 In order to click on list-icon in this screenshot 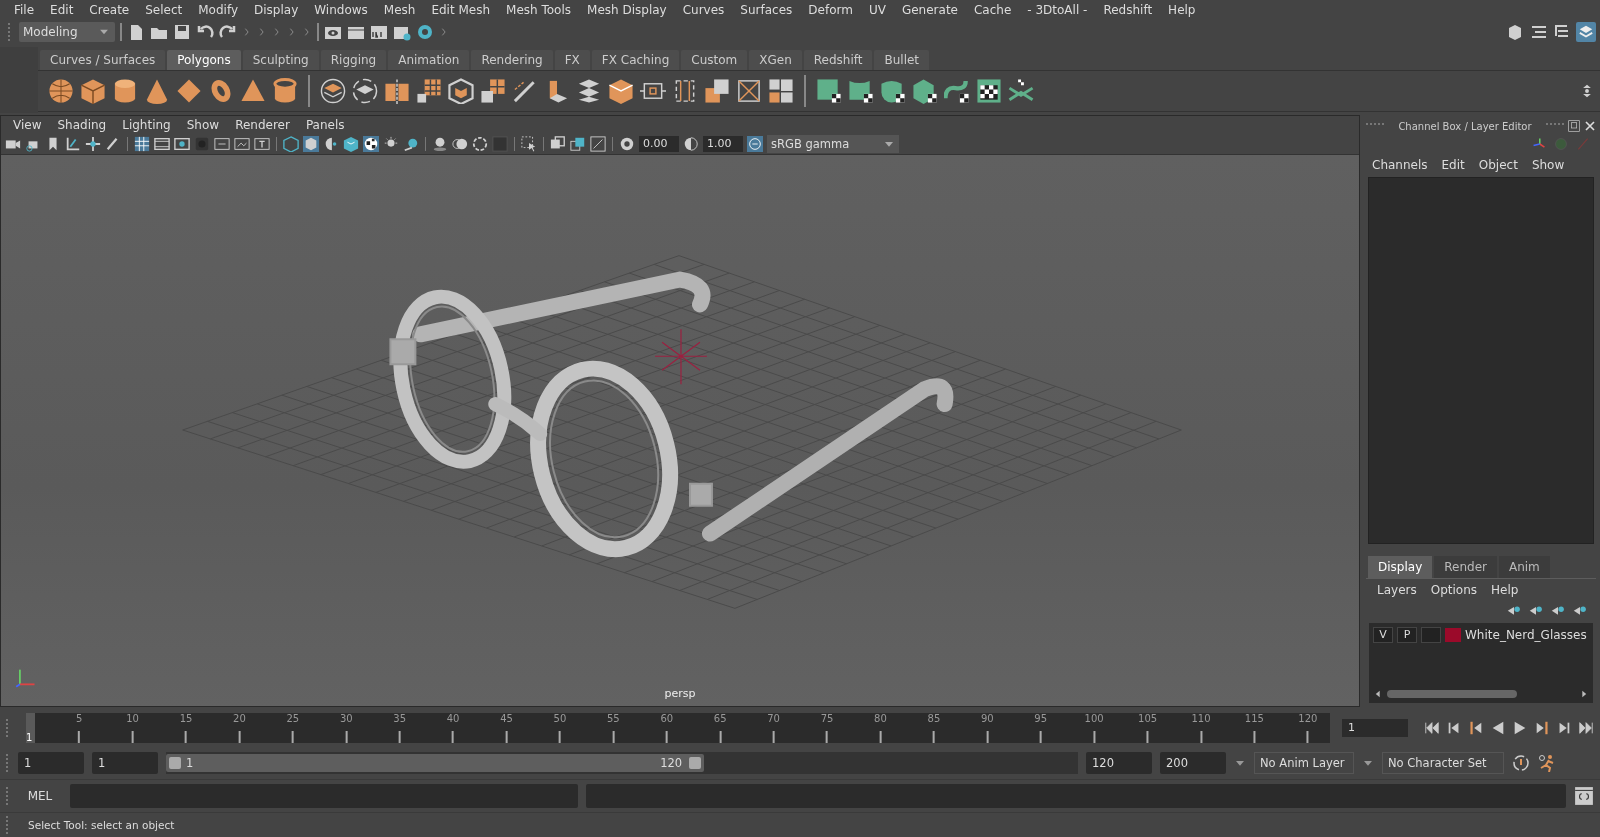, I will do `click(1539, 32)`.